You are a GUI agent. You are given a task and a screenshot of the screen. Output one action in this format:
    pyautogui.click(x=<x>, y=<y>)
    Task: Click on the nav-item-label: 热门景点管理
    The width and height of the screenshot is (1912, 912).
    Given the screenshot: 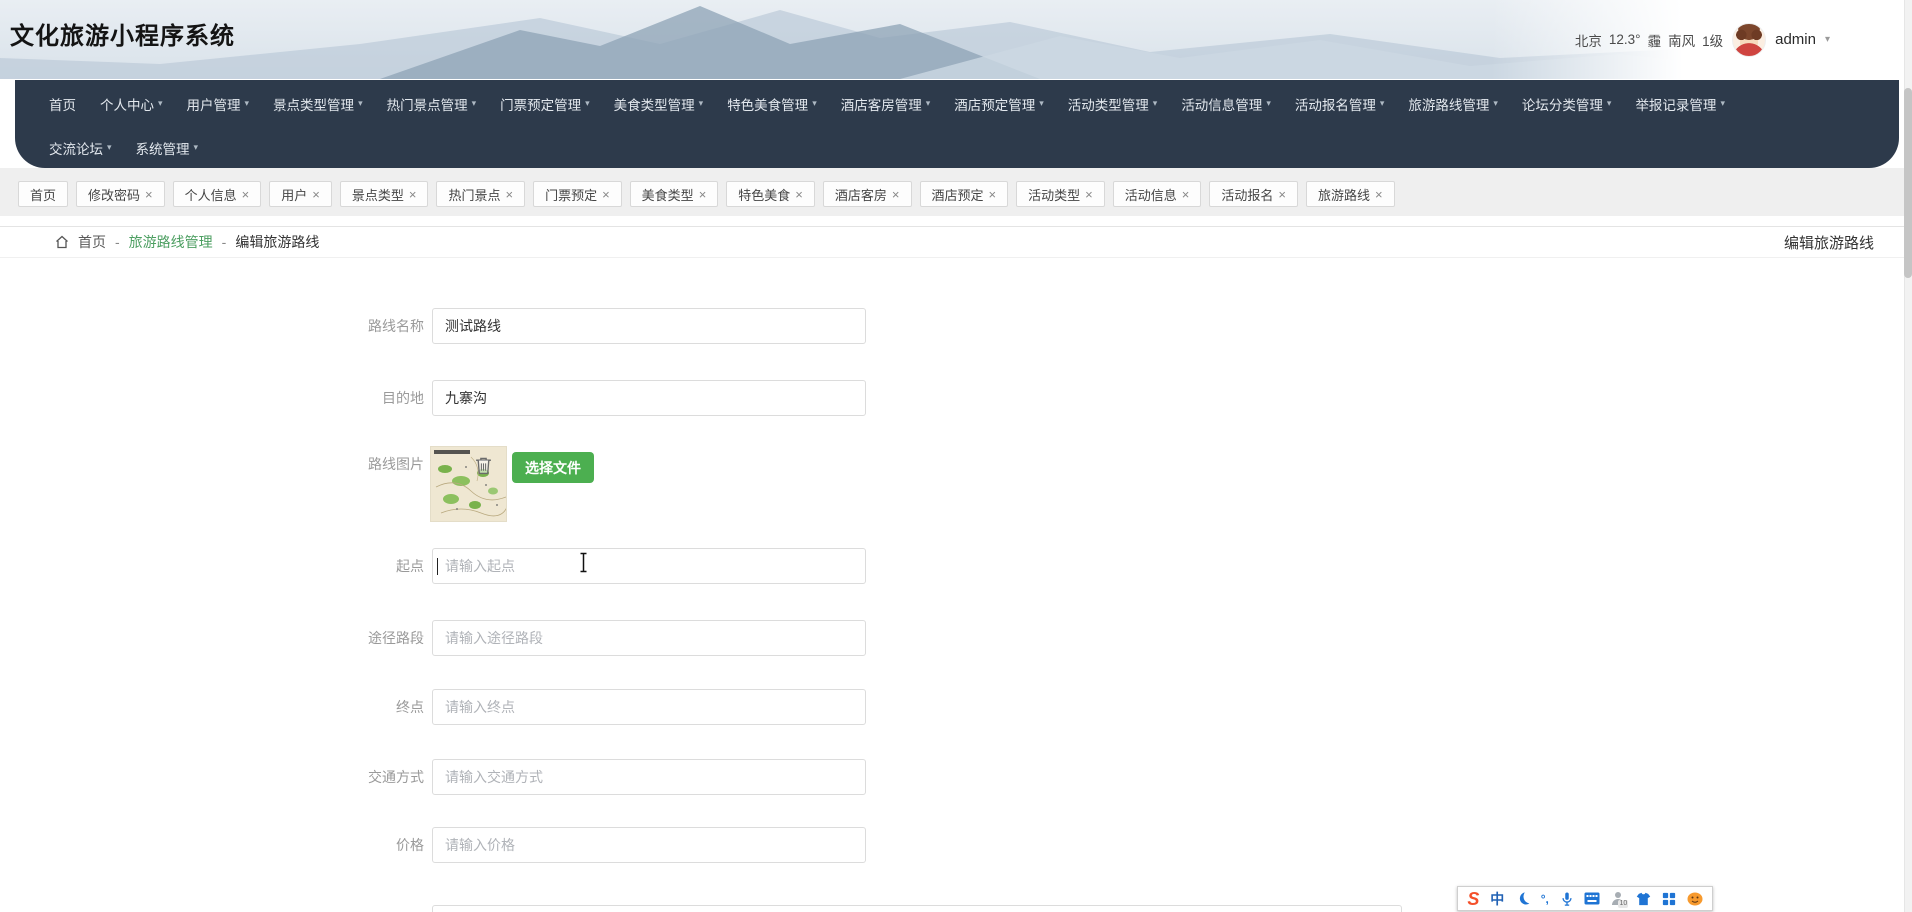 What is the action you would take?
    pyautogui.click(x=427, y=105)
    